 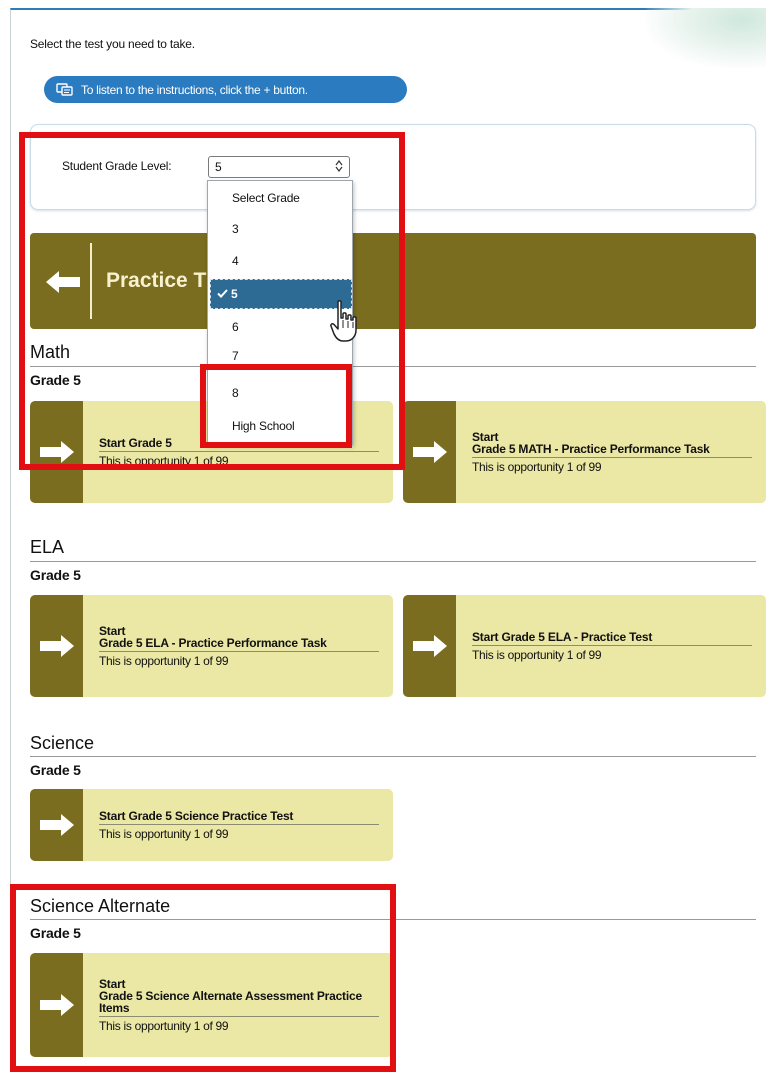 I want to click on card-title: Start Grade 5 Science Practice Test, so click(x=239, y=817).